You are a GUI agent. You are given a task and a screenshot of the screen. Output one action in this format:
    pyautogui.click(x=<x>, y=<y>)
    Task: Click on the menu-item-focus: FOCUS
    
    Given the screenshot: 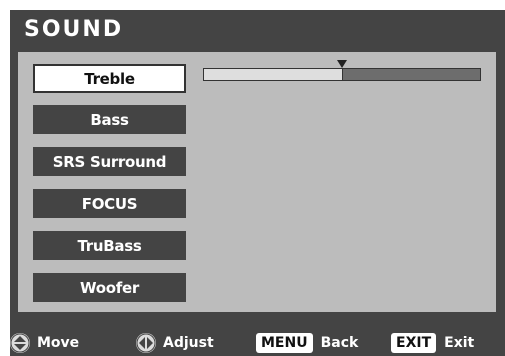 What is the action you would take?
    pyautogui.click(x=109, y=203)
    